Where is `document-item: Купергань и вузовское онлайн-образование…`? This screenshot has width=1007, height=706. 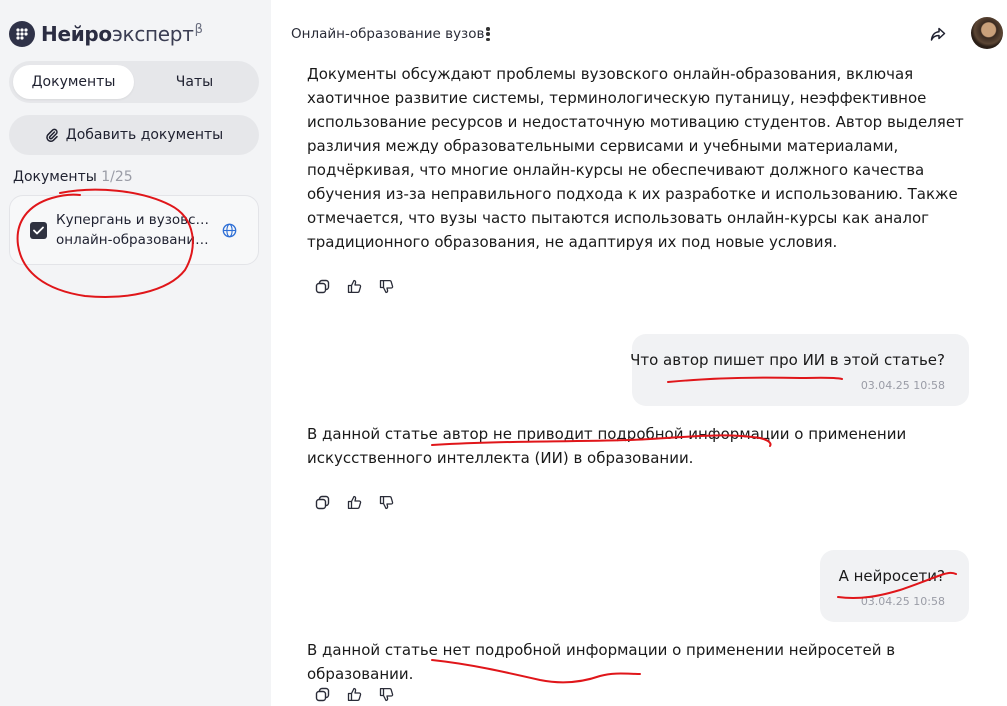 document-item: Купергань и вузовское онлайн-образование… is located at coordinates (134, 230).